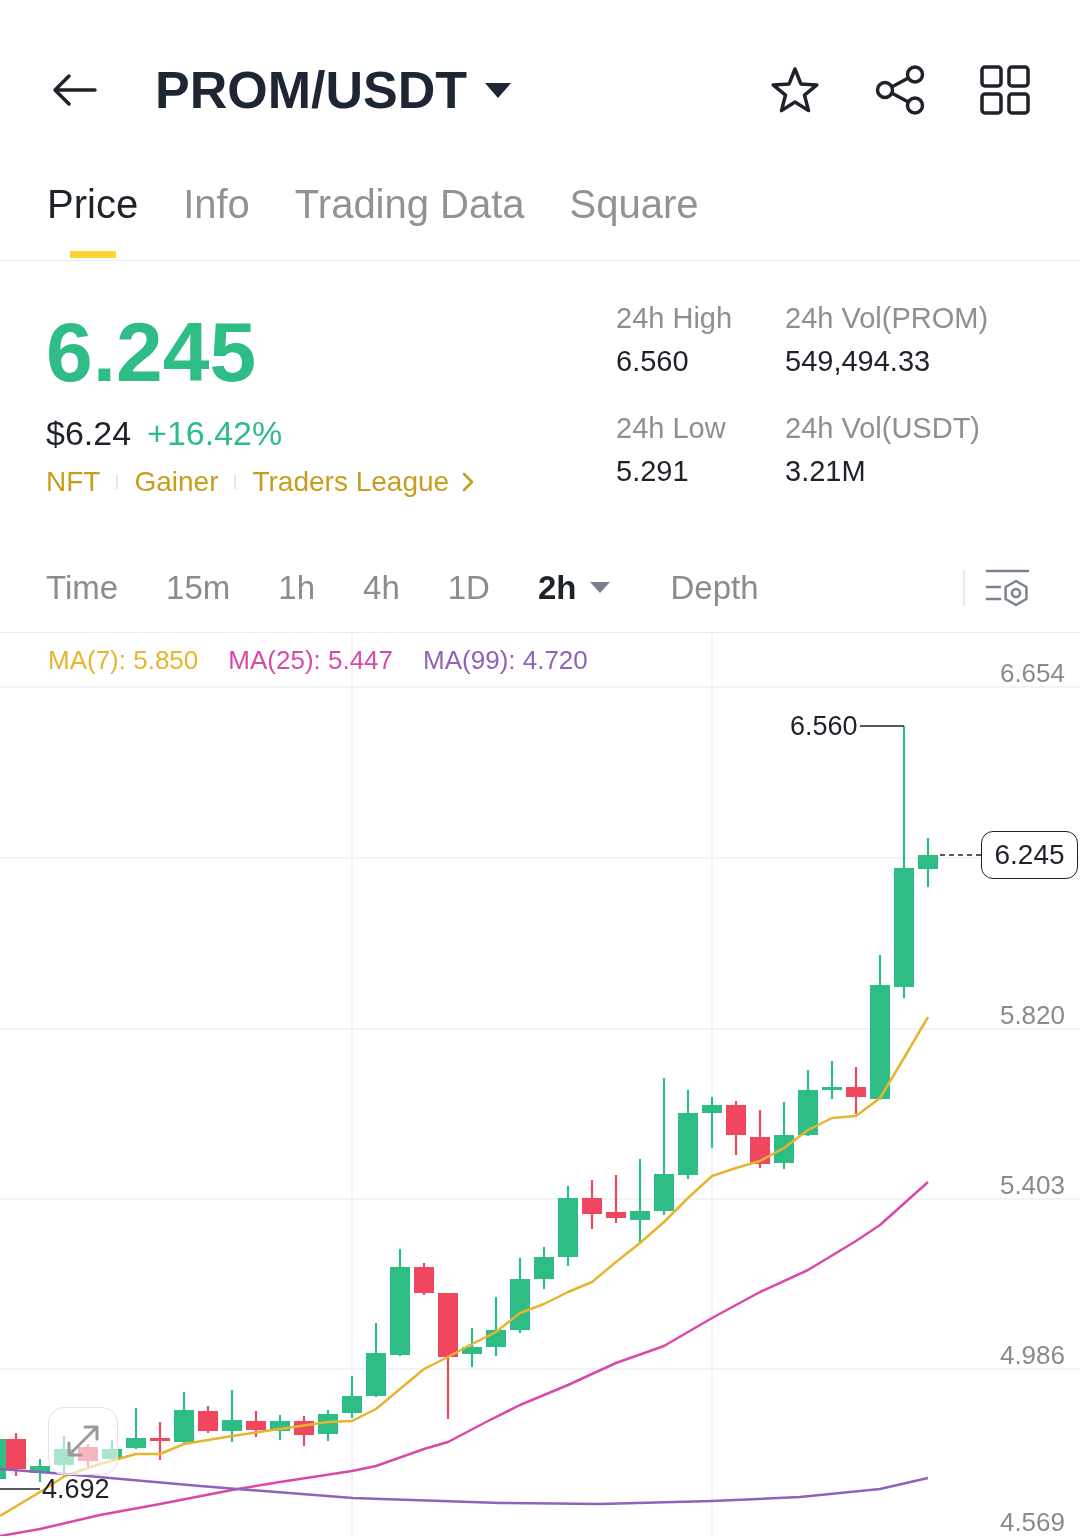 This screenshot has height=1537, width=1080. What do you see at coordinates (882, 428) in the screenshot?
I see `stat-label: 24h Vol(USDT)` at bounding box center [882, 428].